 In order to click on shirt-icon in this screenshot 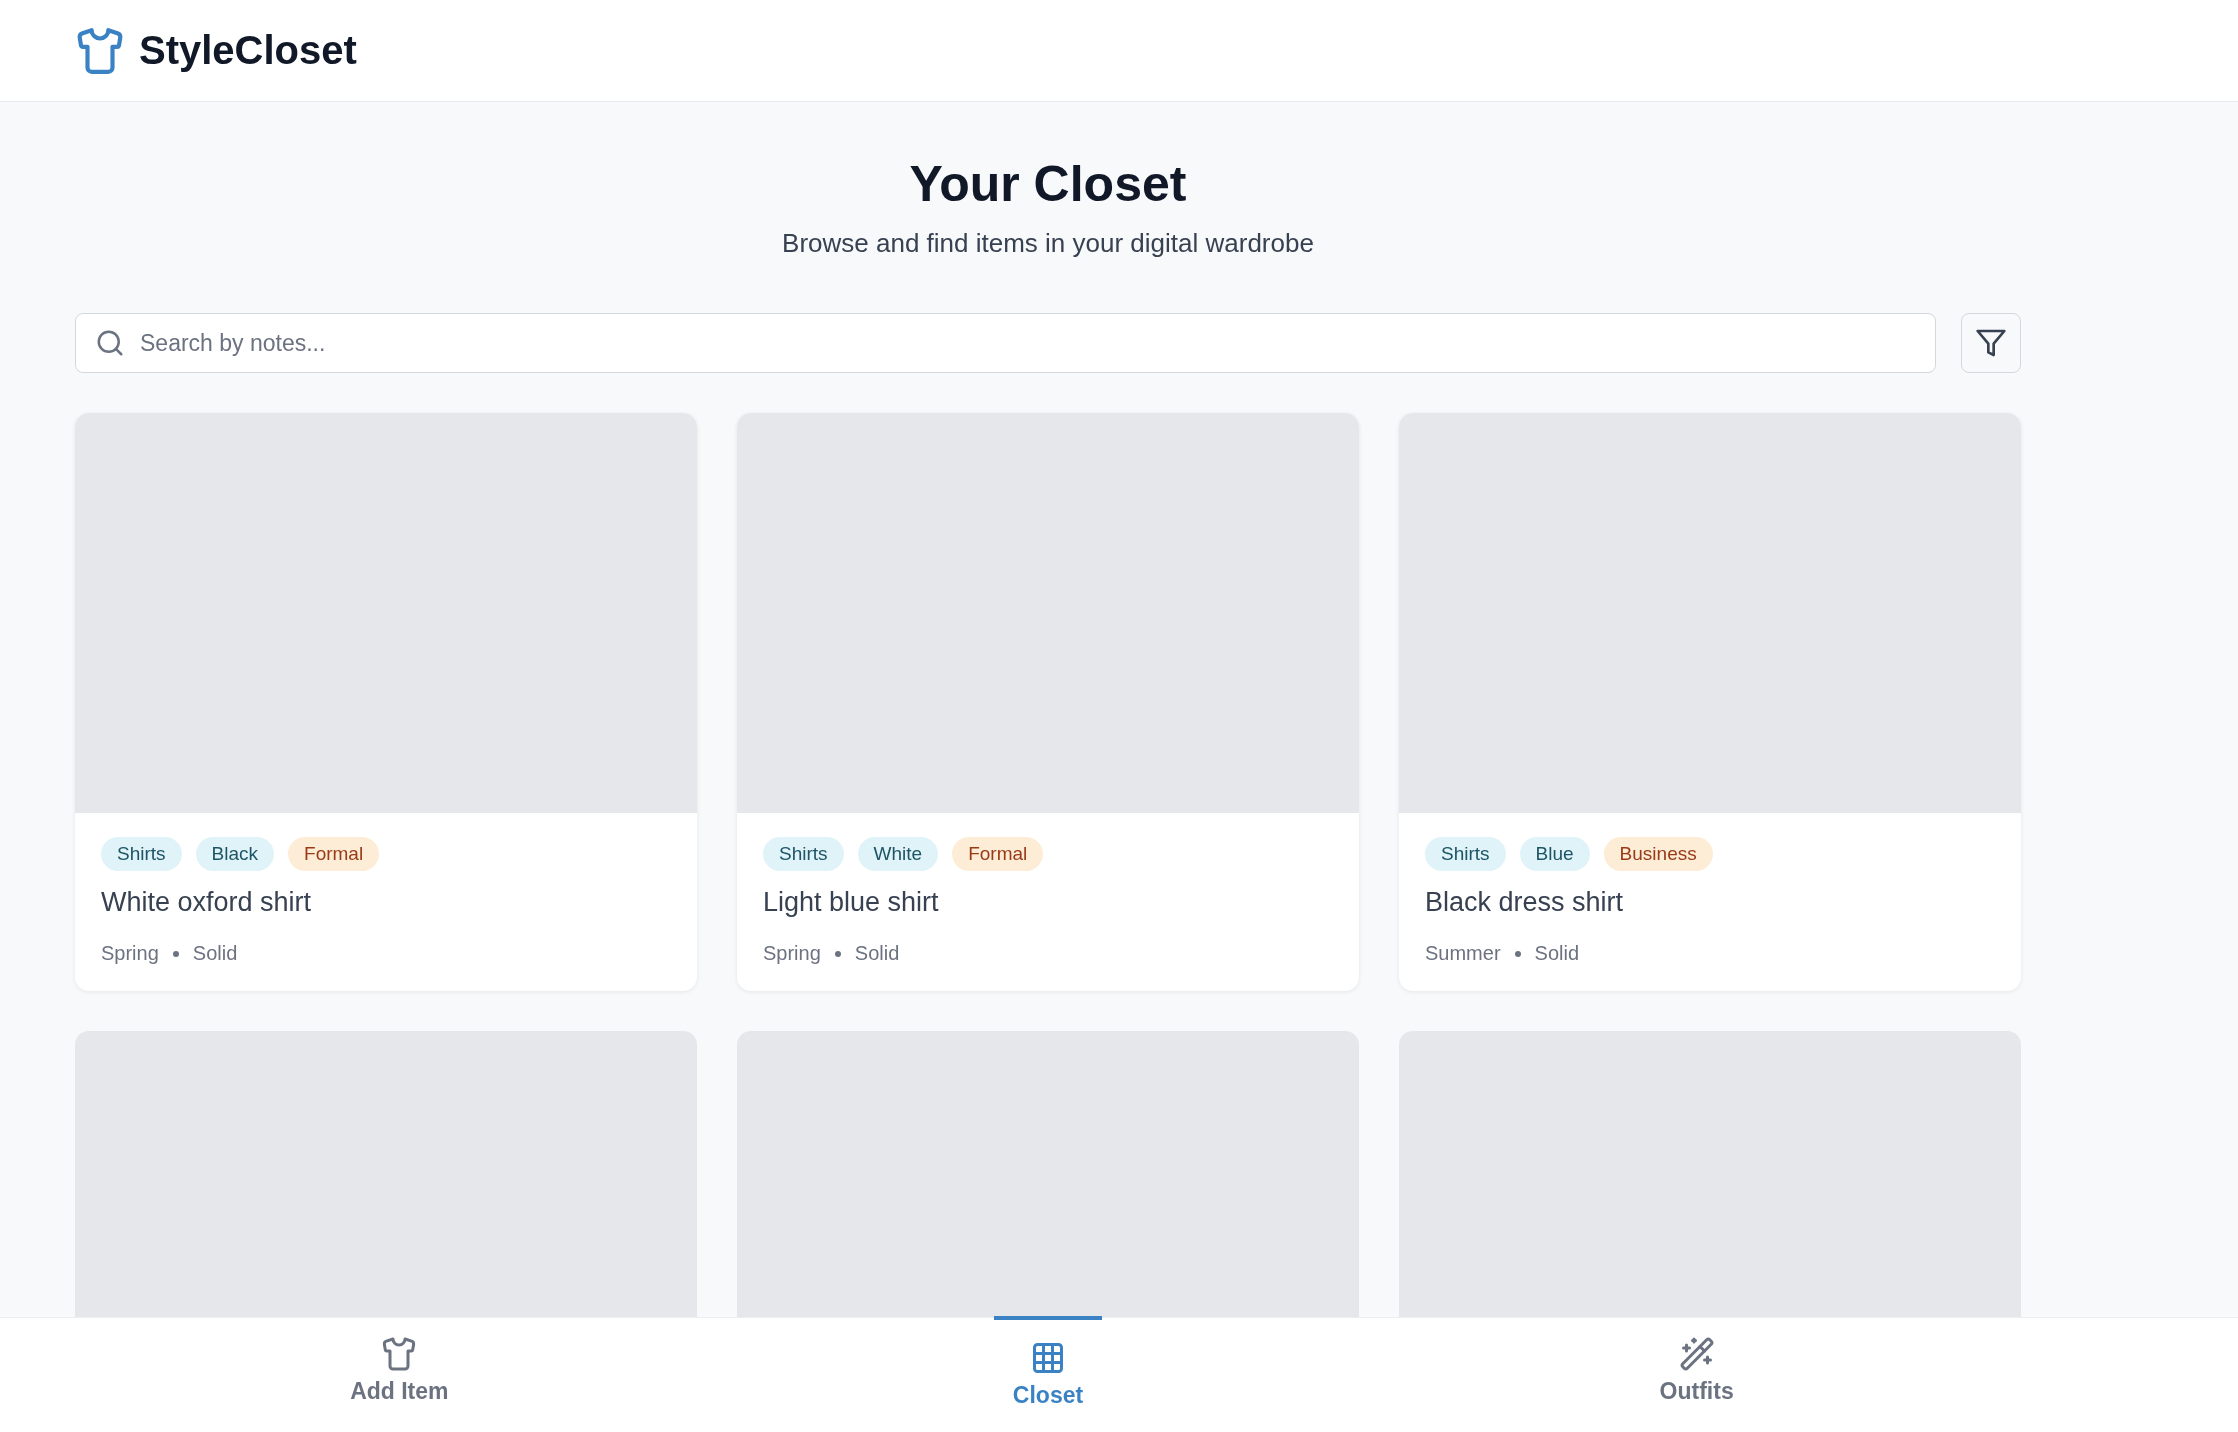, I will do `click(399, 1354)`.